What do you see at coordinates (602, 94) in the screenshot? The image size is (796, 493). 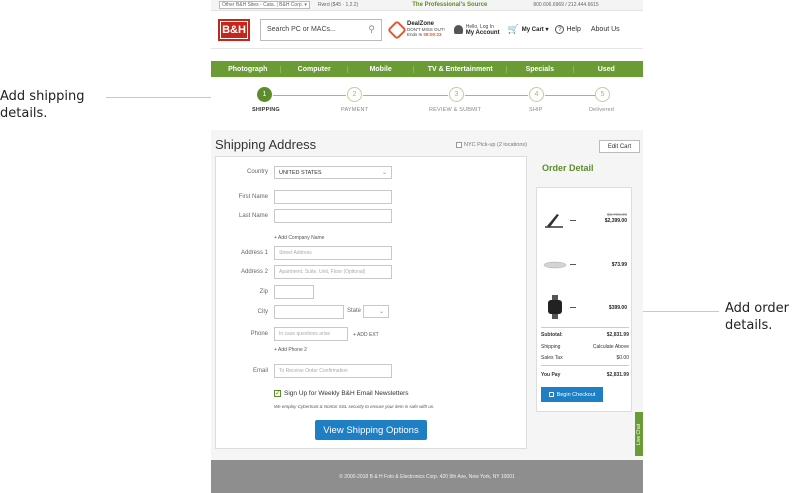 I see `step-5-circle: 5` at bounding box center [602, 94].